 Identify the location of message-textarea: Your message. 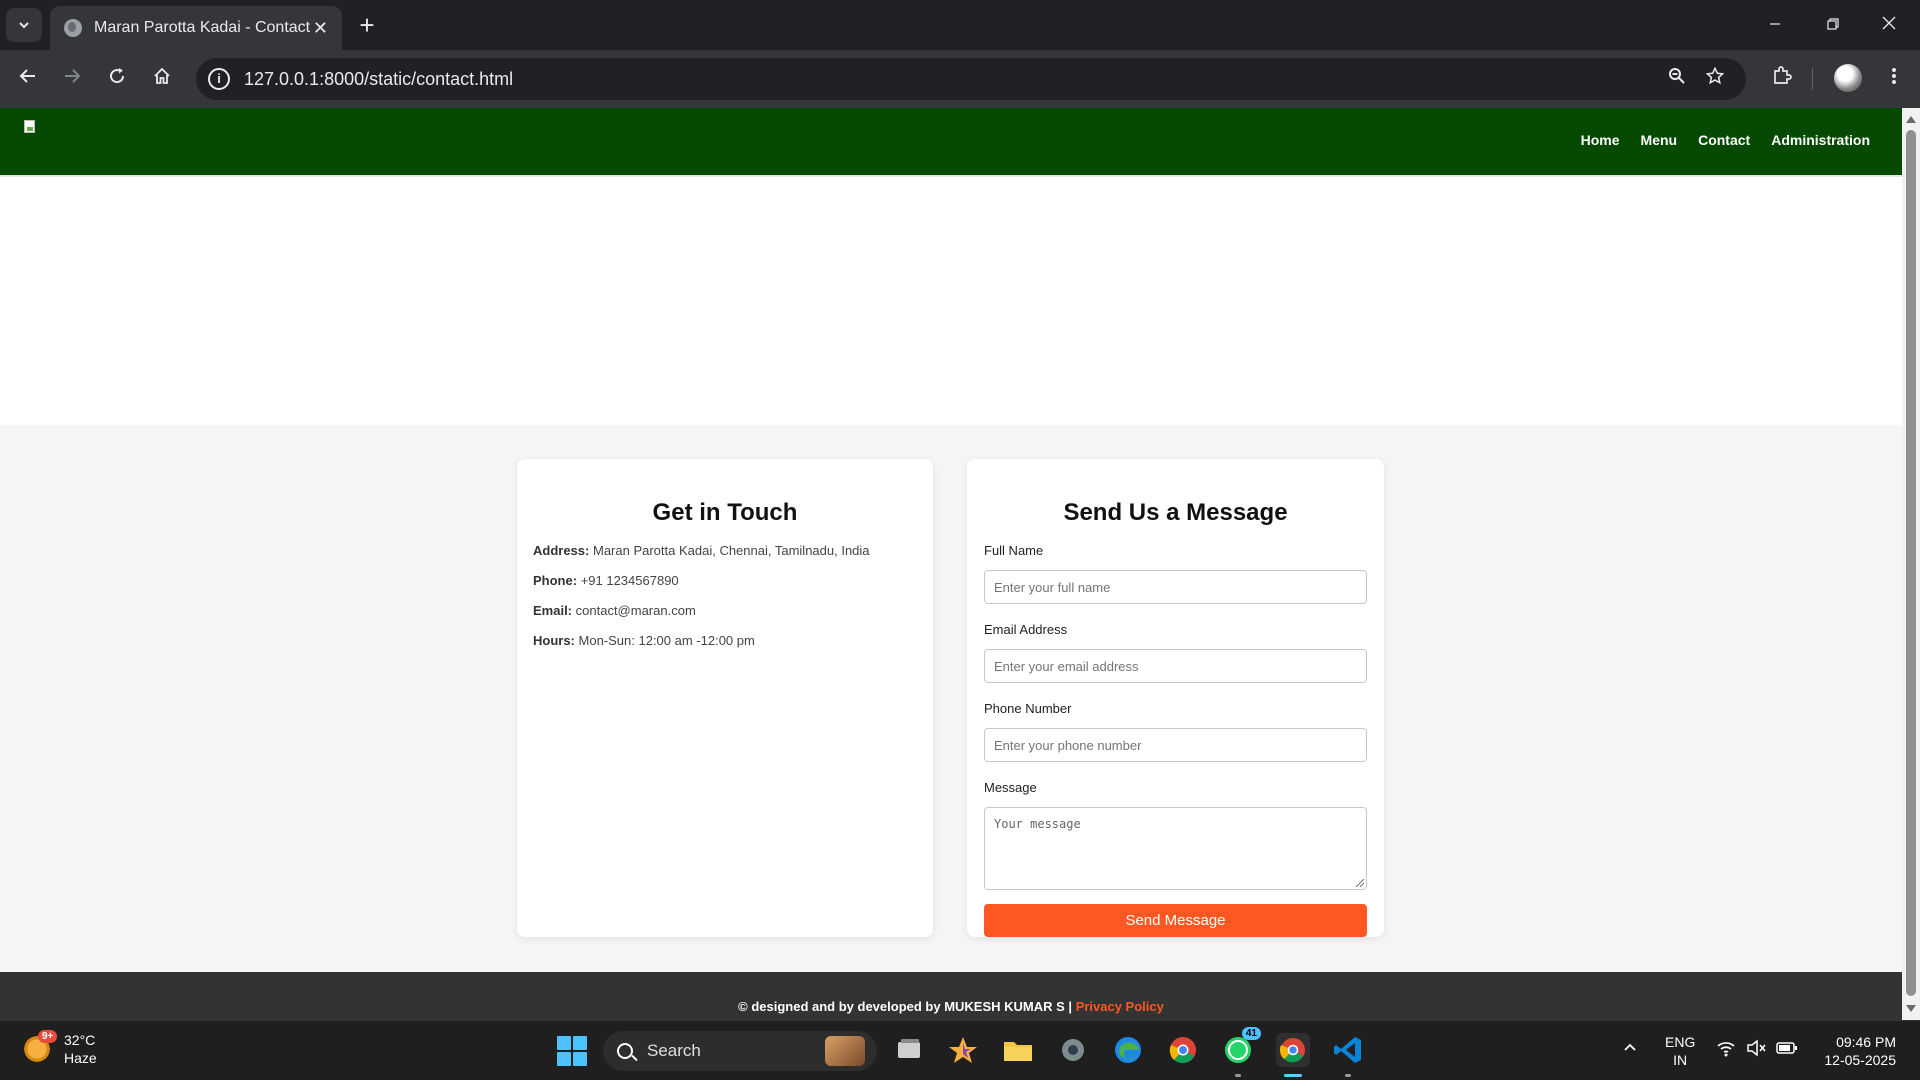
(1175, 848).